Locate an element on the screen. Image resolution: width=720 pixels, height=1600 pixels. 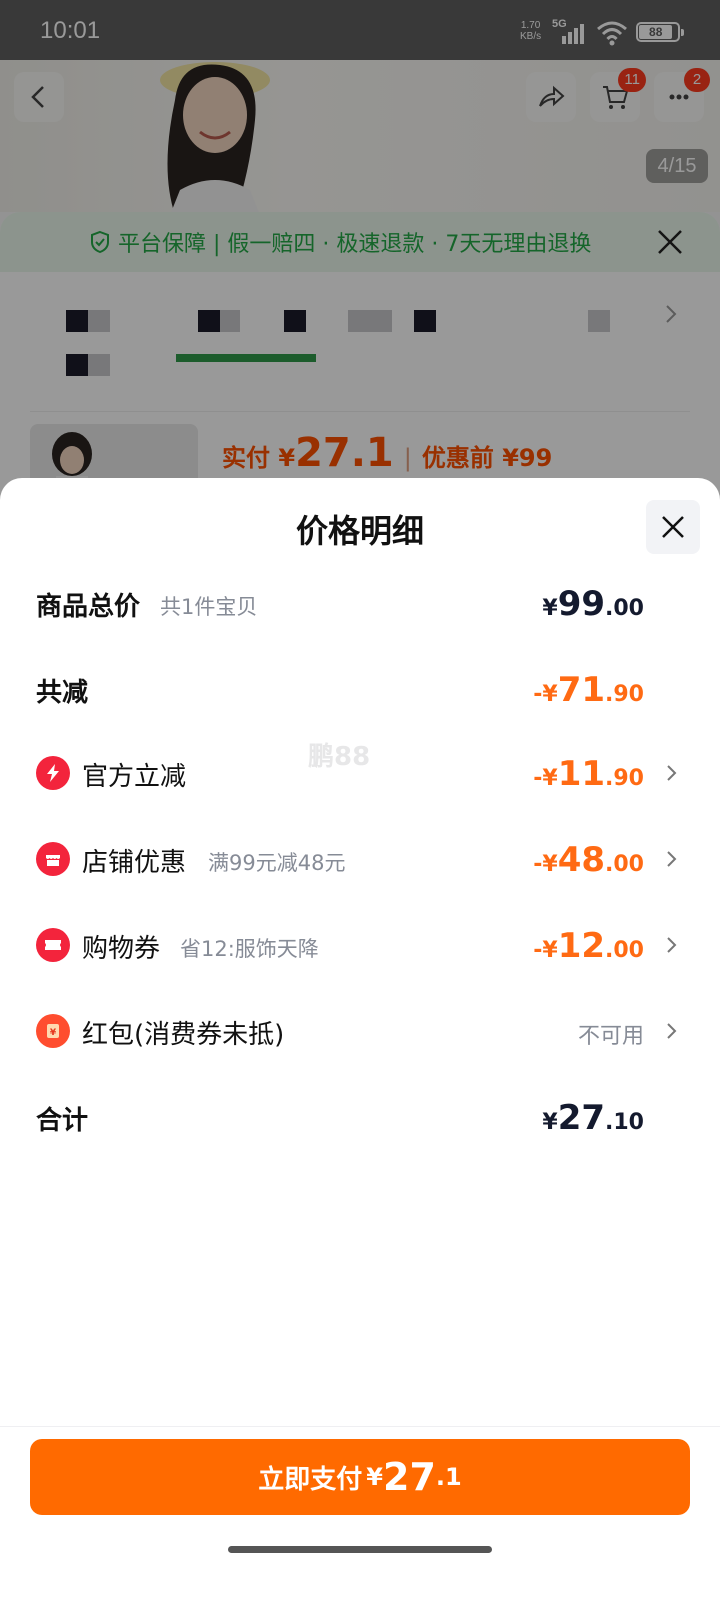
row-amount: -¥12.00 is located at coordinates (588, 946).